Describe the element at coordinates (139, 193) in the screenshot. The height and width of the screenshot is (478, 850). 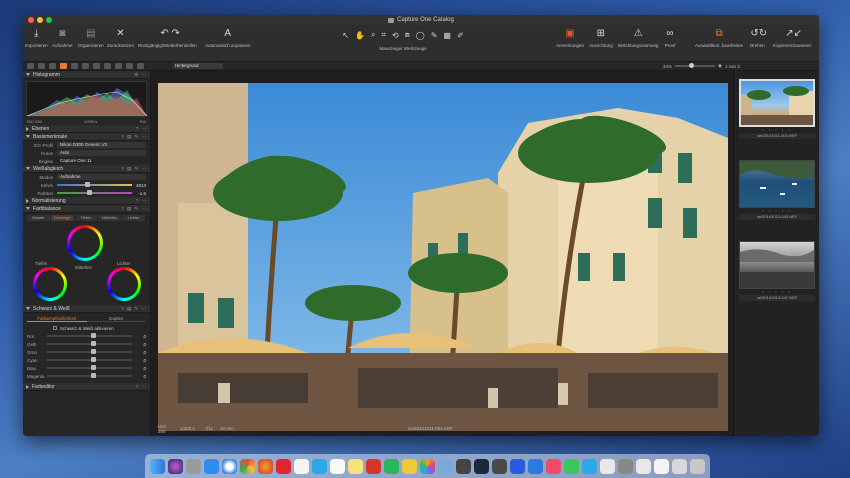
I see `tint-value: -1.6` at that location.